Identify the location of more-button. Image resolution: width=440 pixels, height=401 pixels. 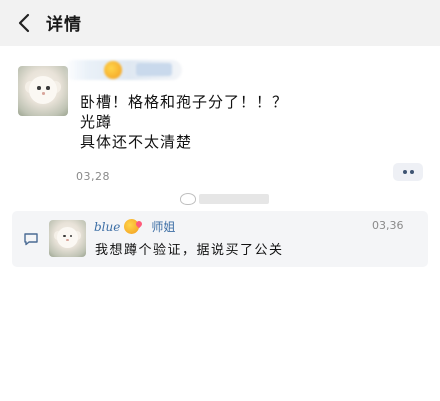
(408, 172).